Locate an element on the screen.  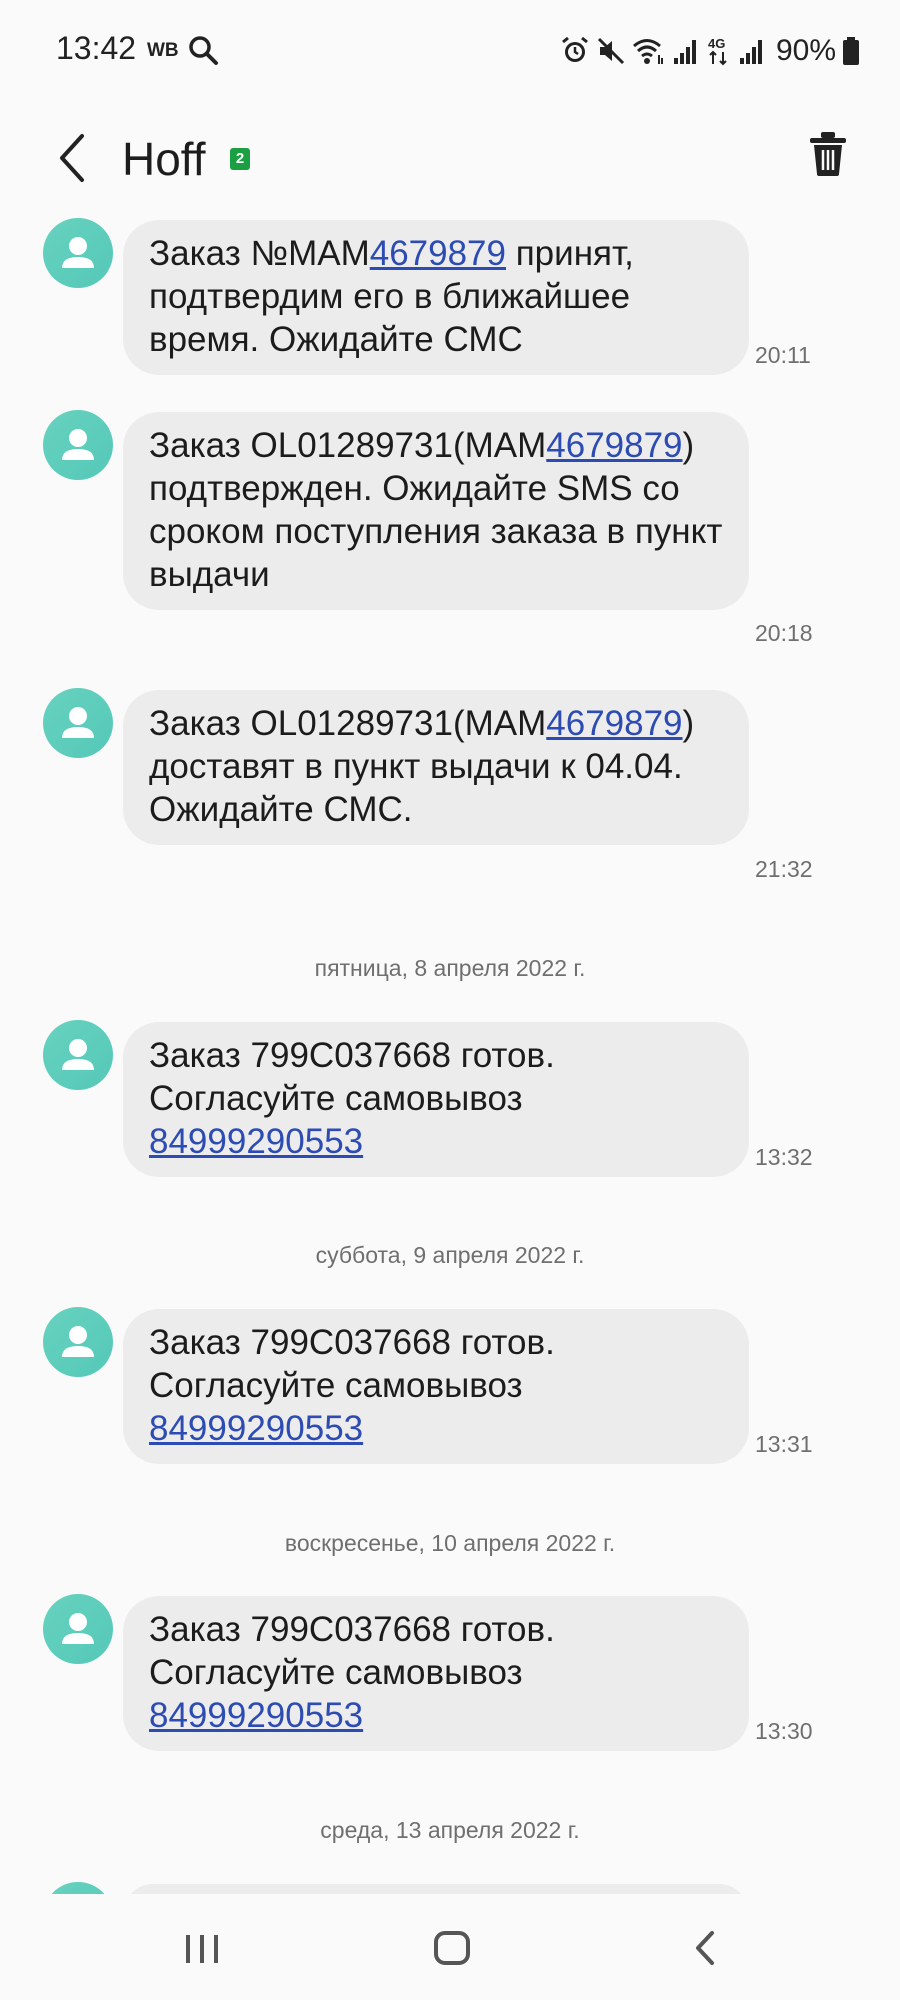
date-separator: суббота, 9 апреля 2022 г. is located at coordinates (450, 1255).